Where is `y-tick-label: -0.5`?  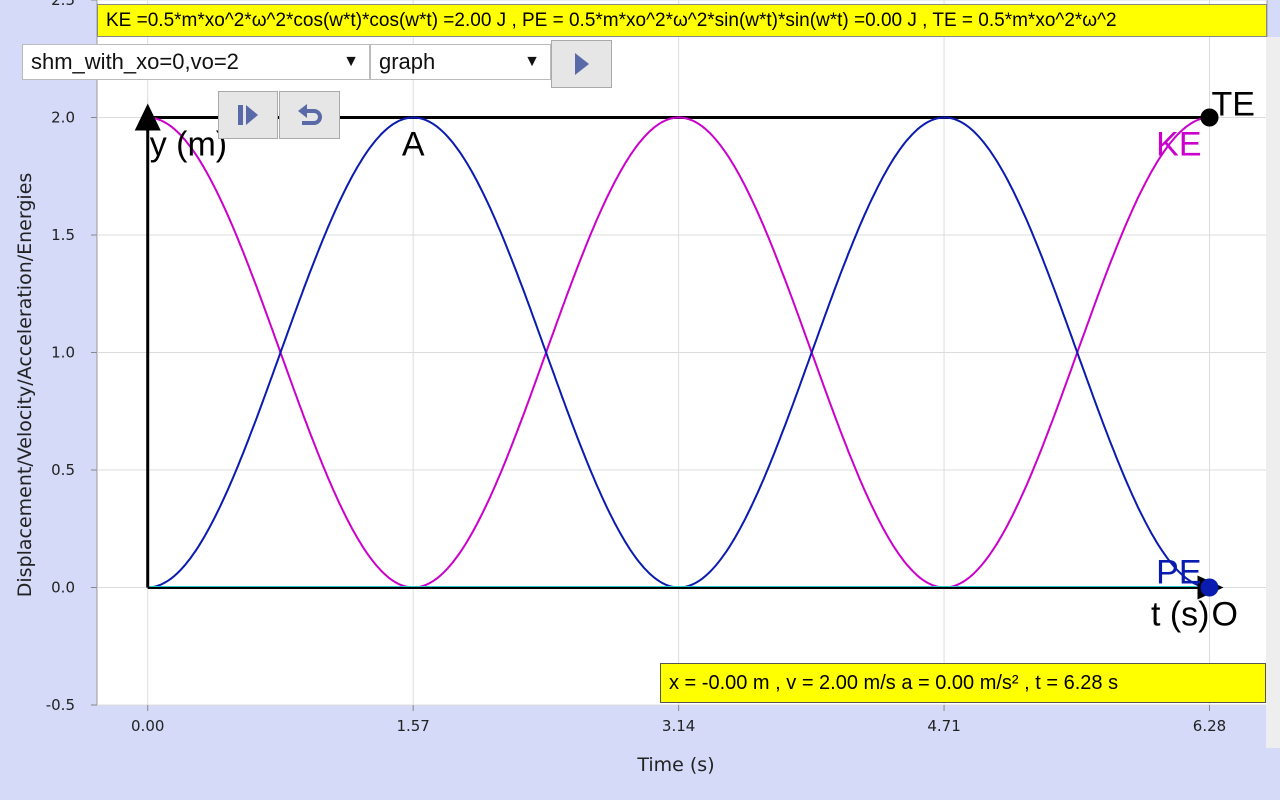
y-tick-label: -0.5 is located at coordinates (60, 705).